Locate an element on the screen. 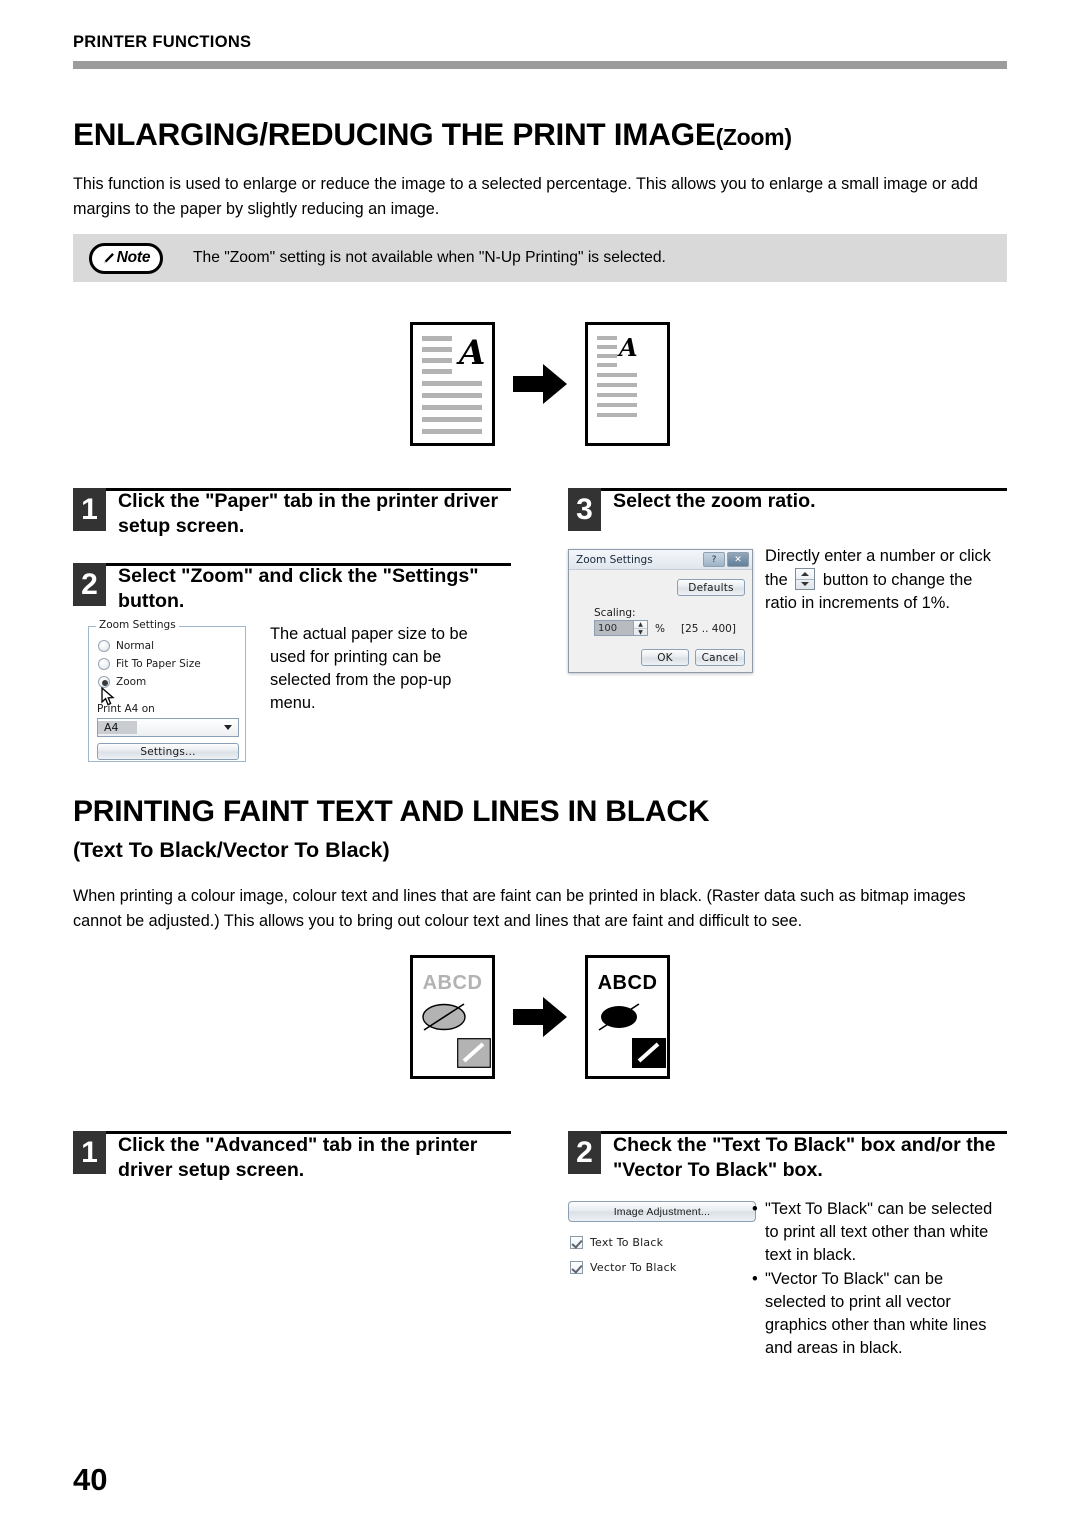  scaling-spinner: 100 ▲ ▼ is located at coordinates (621, 628).